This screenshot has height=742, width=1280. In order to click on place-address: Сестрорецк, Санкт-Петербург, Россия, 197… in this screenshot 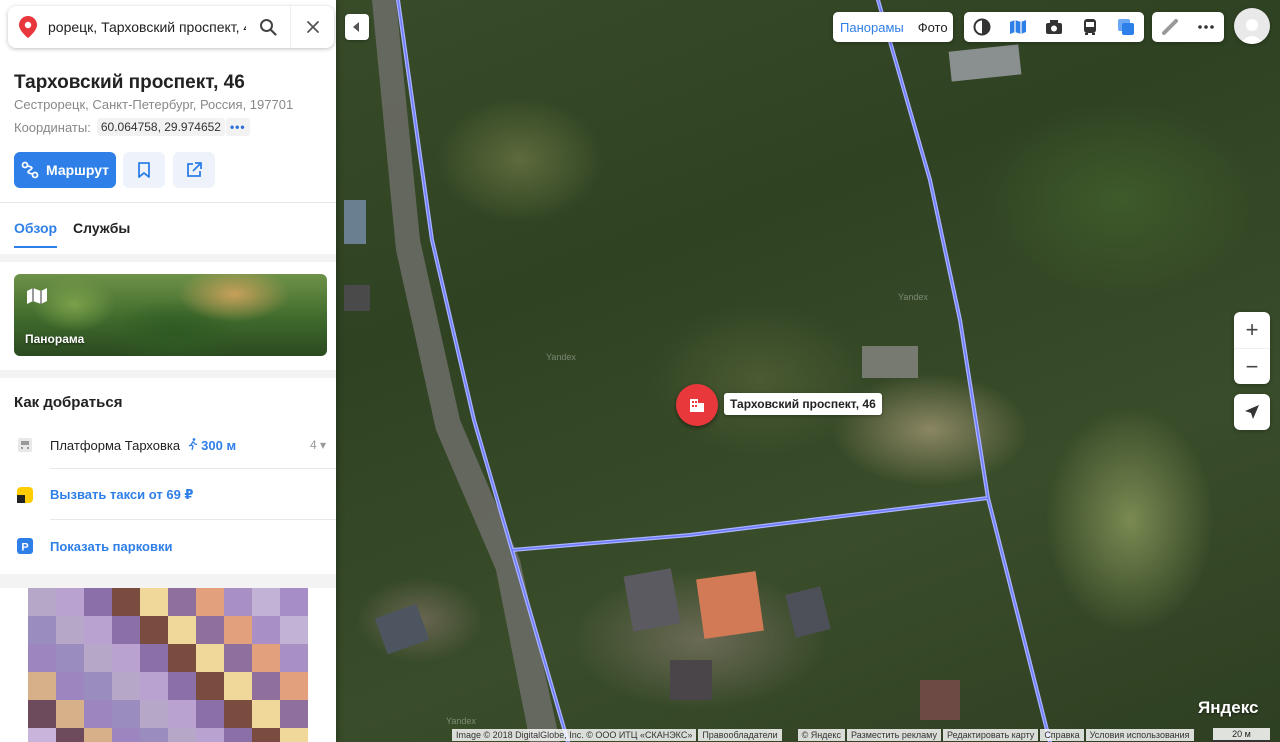, I will do `click(154, 104)`.